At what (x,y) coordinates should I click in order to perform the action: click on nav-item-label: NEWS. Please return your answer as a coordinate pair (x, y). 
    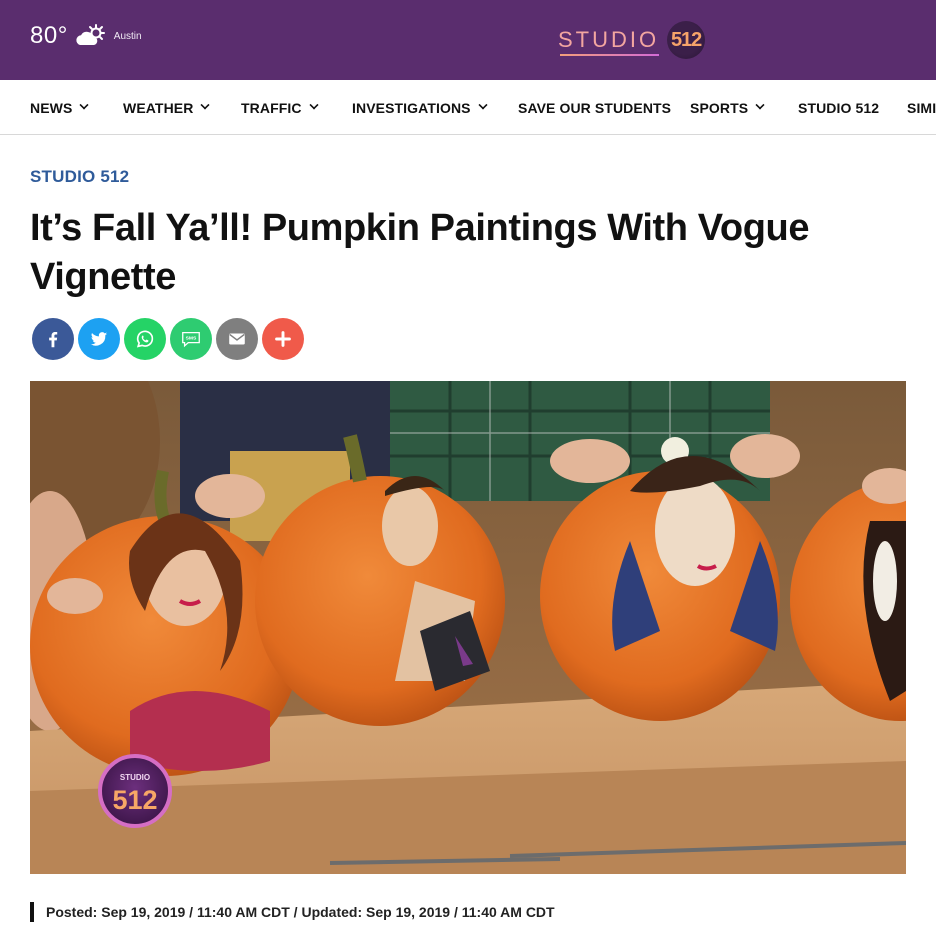
    Looking at the image, I should click on (51, 107).